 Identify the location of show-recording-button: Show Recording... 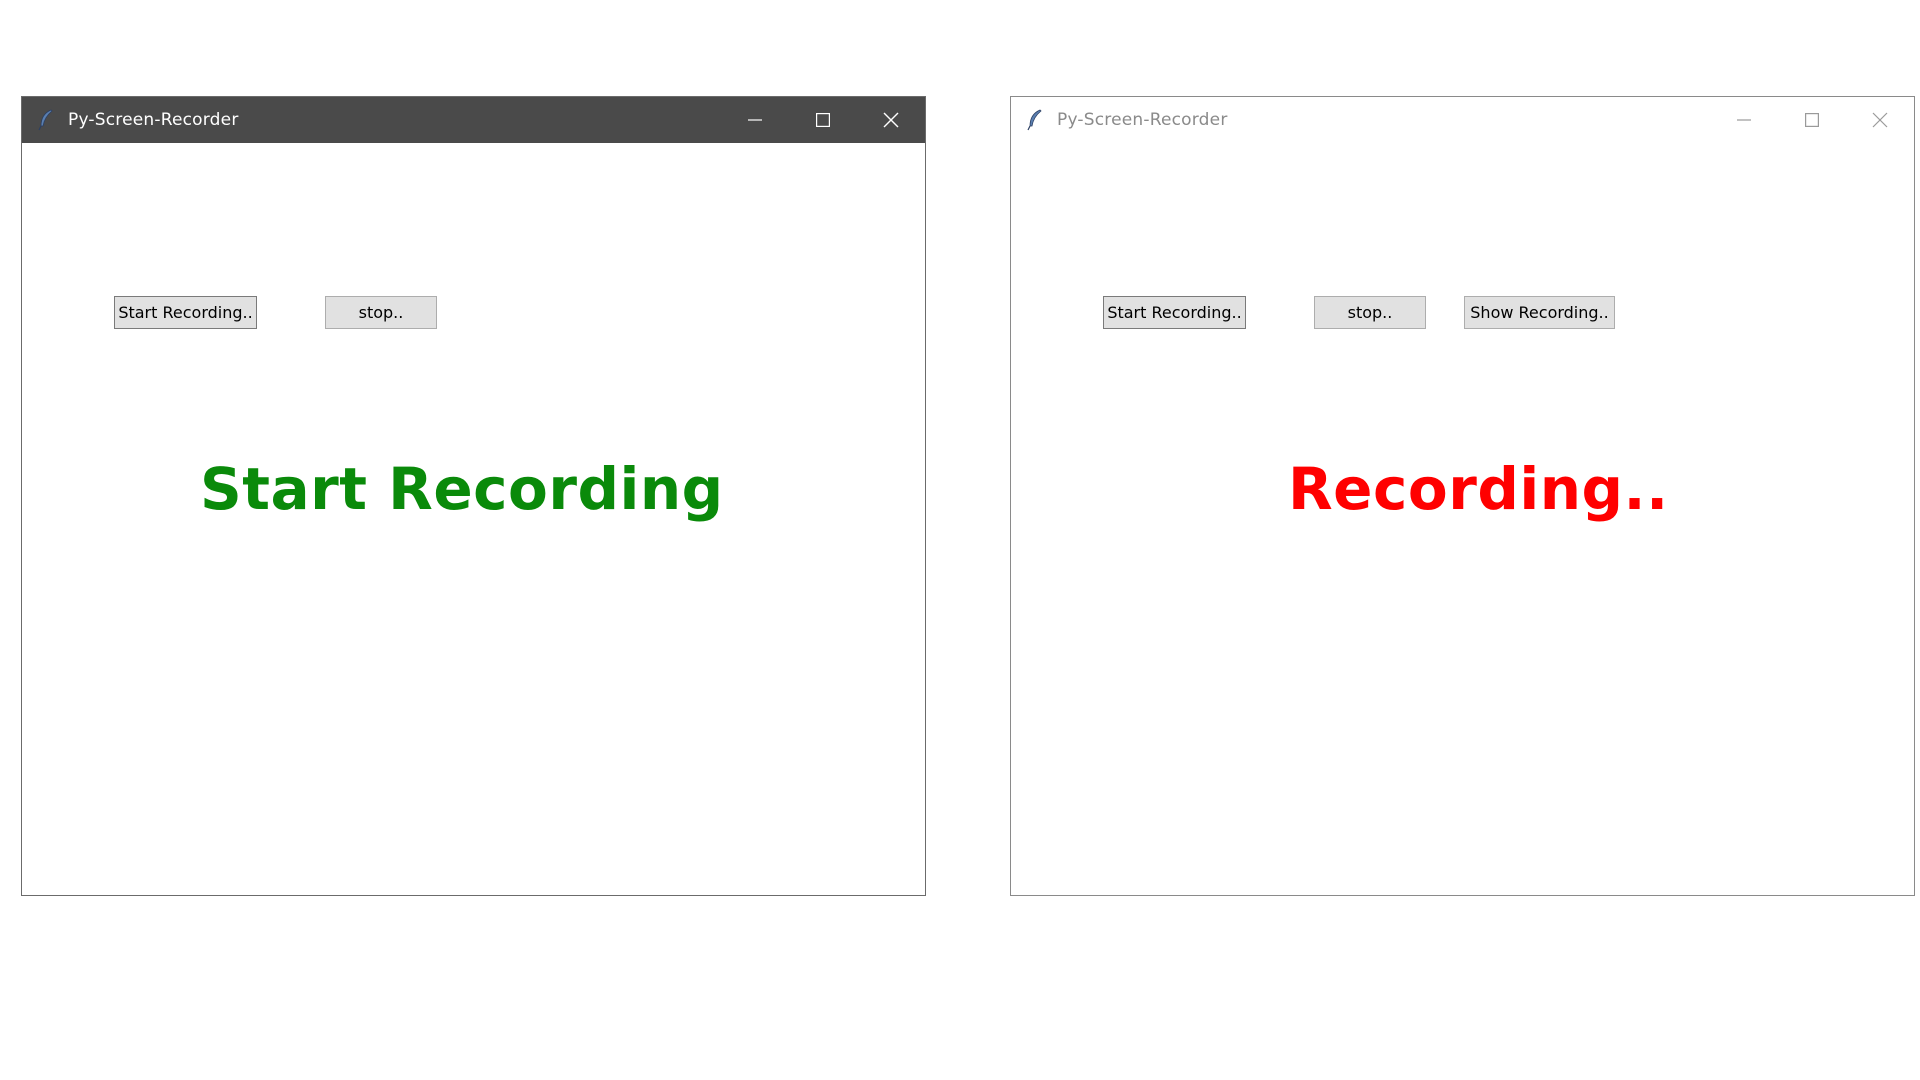
(1539, 312).